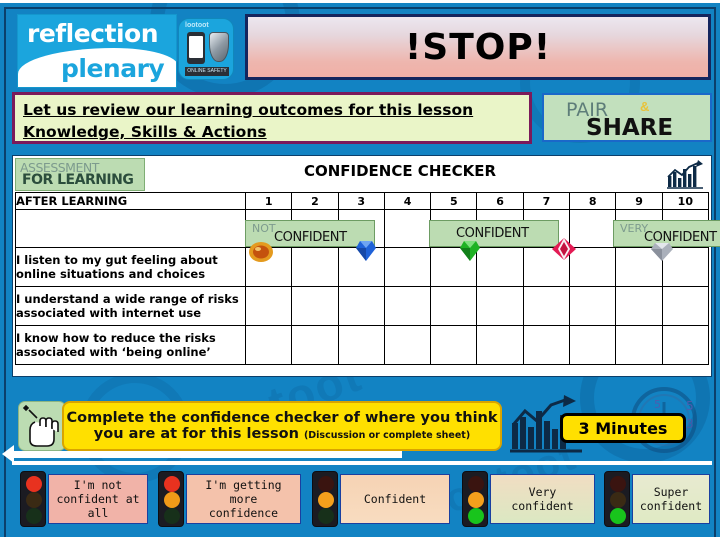 This screenshot has width=720, height=540. I want to click on table-header-row: AFTER LEARNING 1 2 3 4 5 6 7 8 9 10, so click(362, 201).